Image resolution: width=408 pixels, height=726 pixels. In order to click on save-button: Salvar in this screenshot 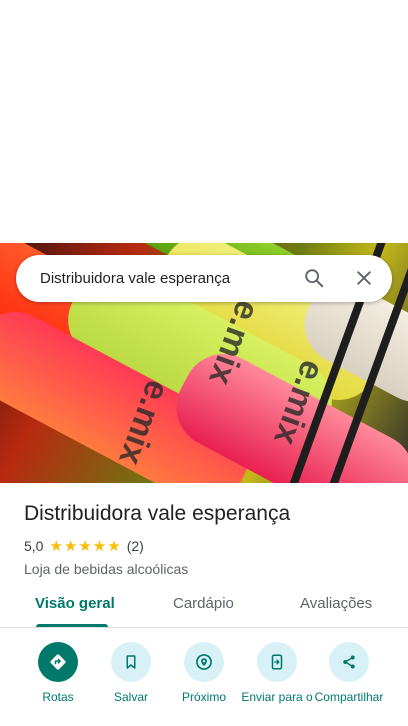, I will do `click(131, 673)`.